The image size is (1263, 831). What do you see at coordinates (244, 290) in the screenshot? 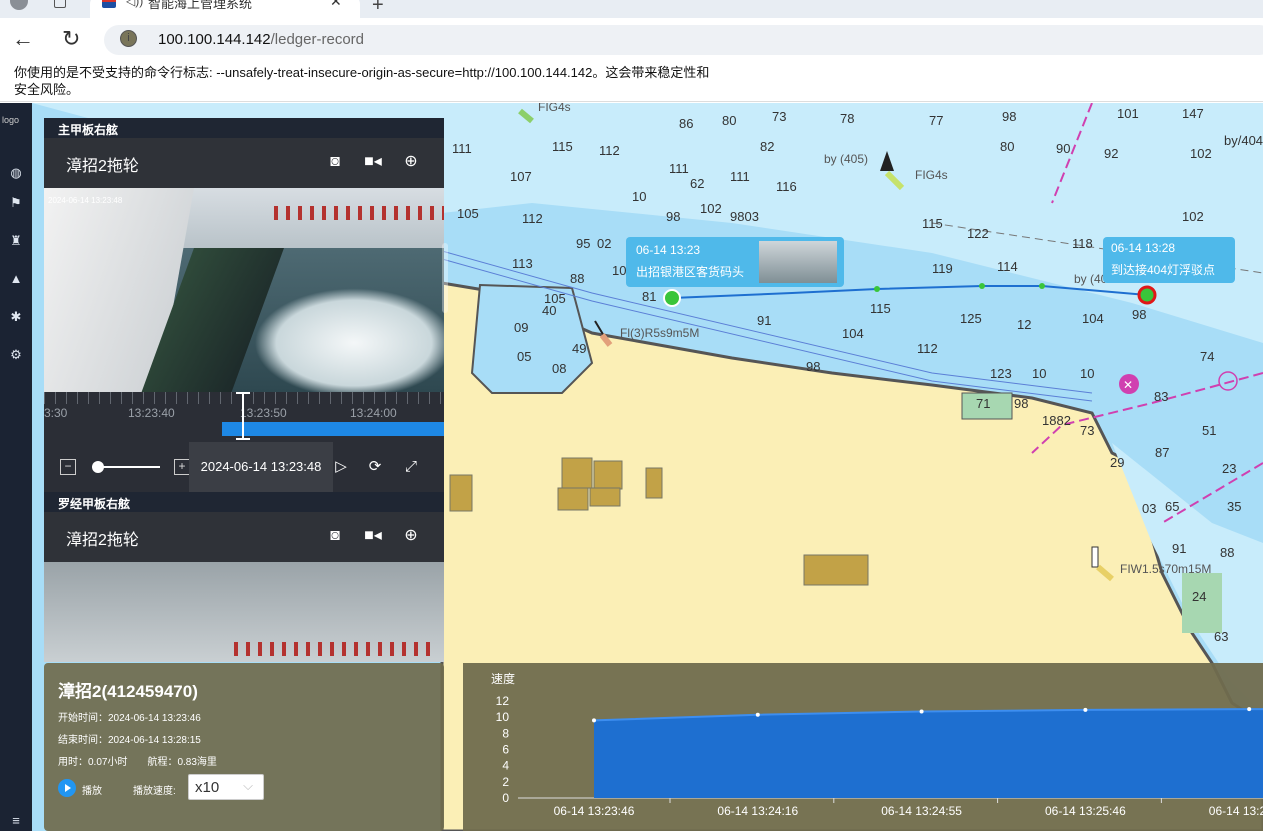
I see `camera-video-1: 2024-06-14 13:23:48` at bounding box center [244, 290].